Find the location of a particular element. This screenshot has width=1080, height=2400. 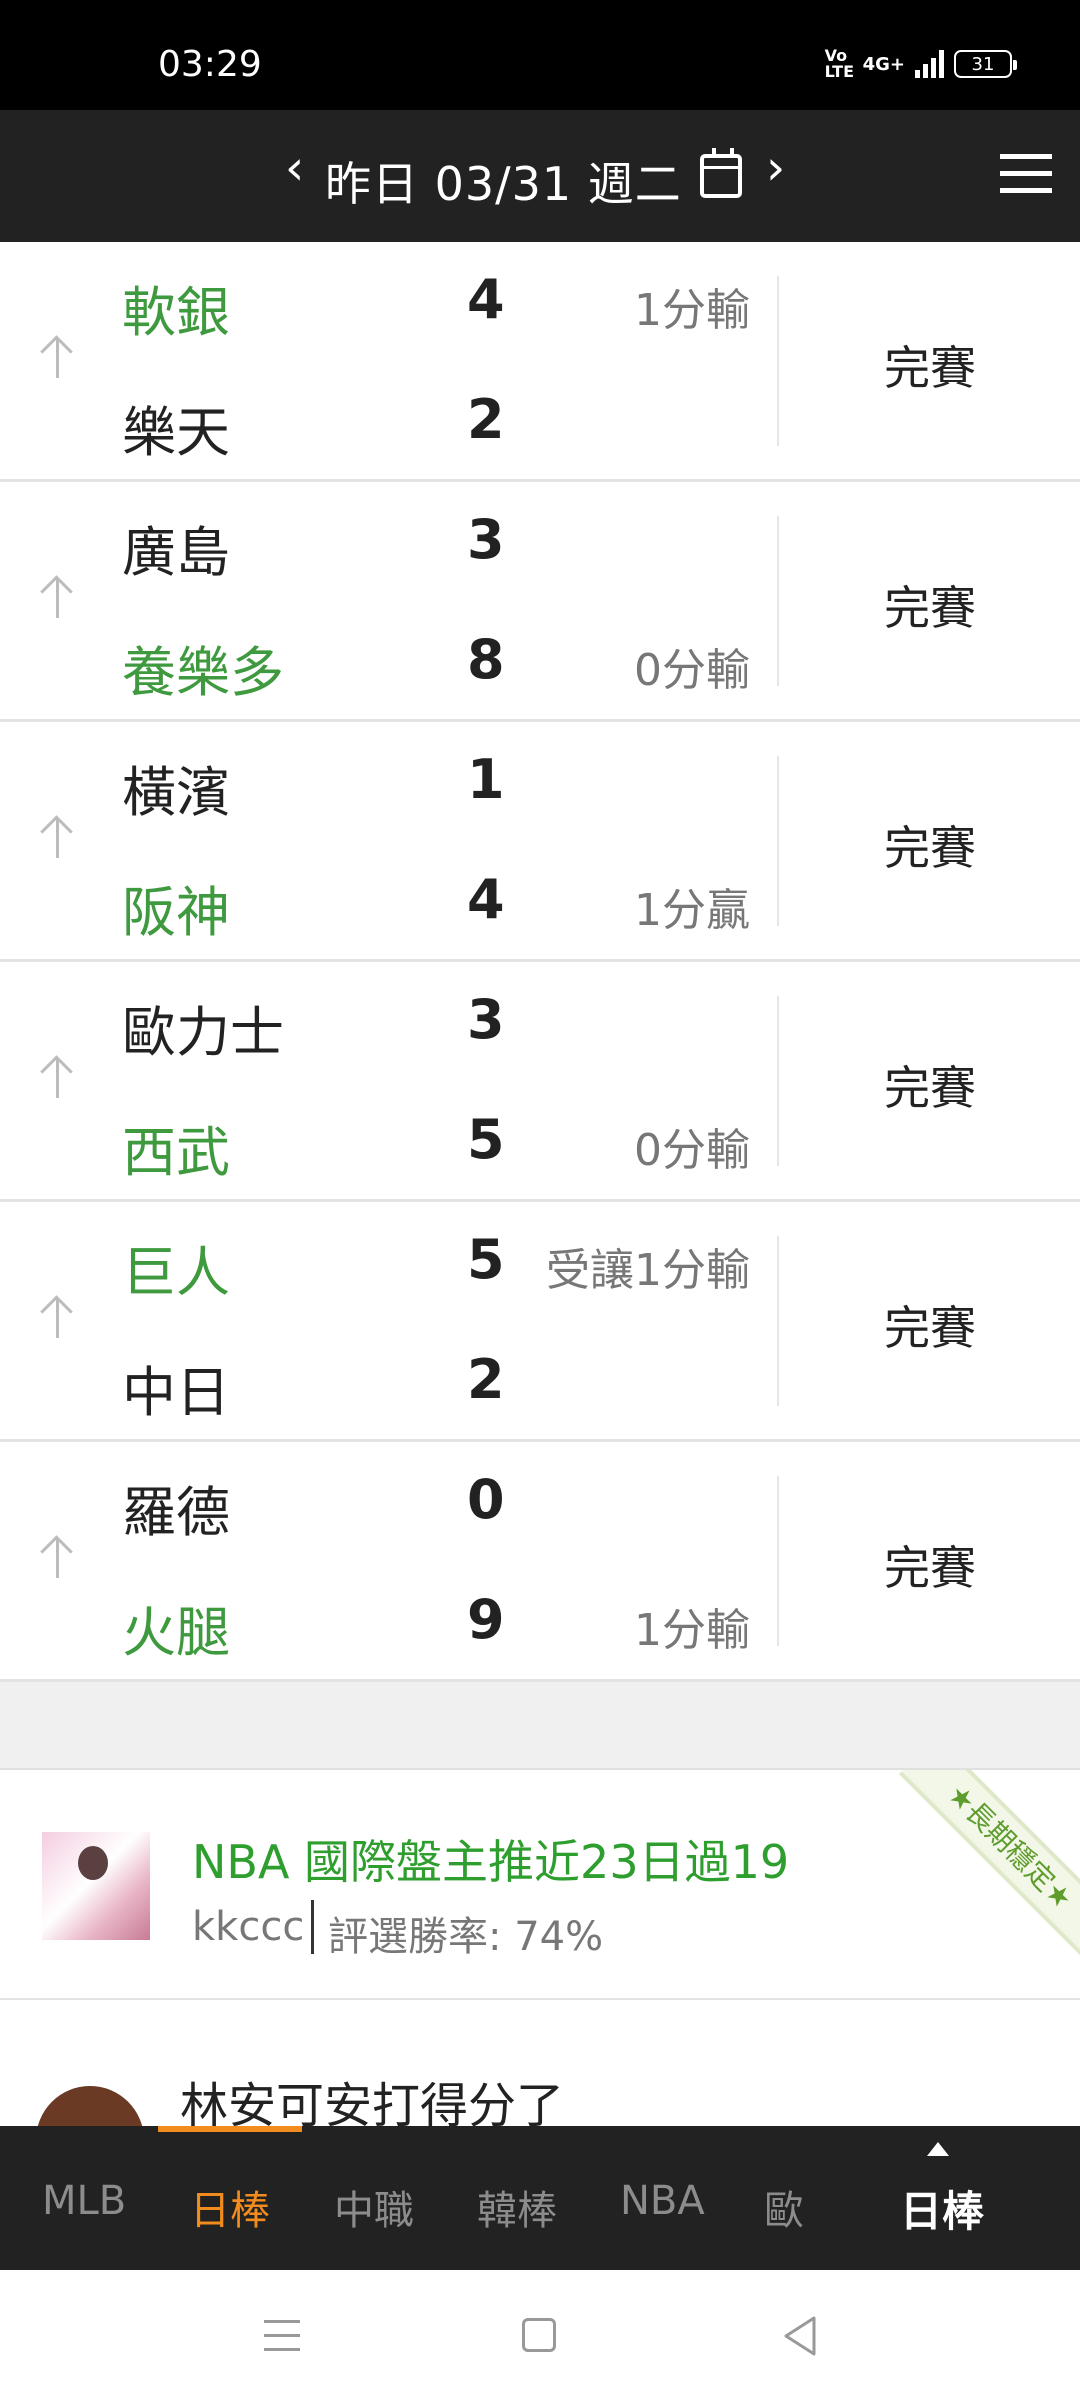

away-team-name: 廣島 is located at coordinates (176, 552).